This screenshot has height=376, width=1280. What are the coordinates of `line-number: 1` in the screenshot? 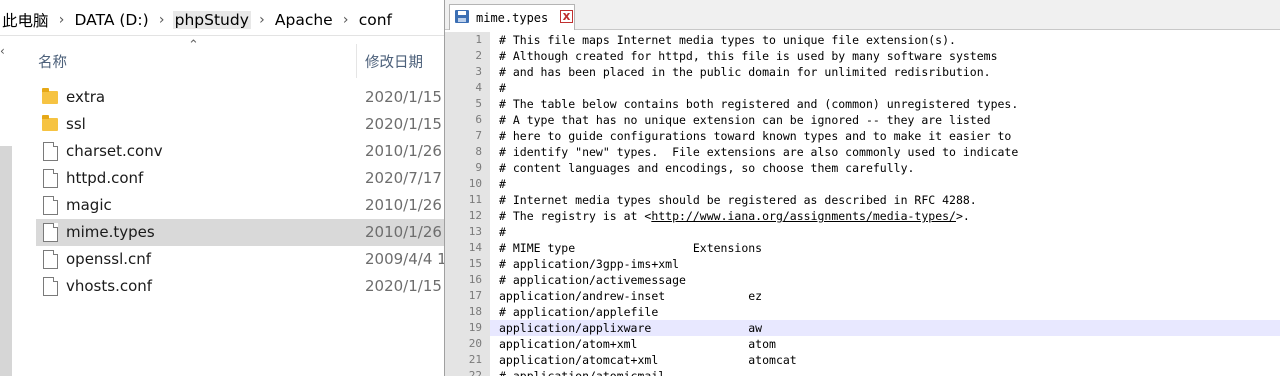 It's located at (467, 40).